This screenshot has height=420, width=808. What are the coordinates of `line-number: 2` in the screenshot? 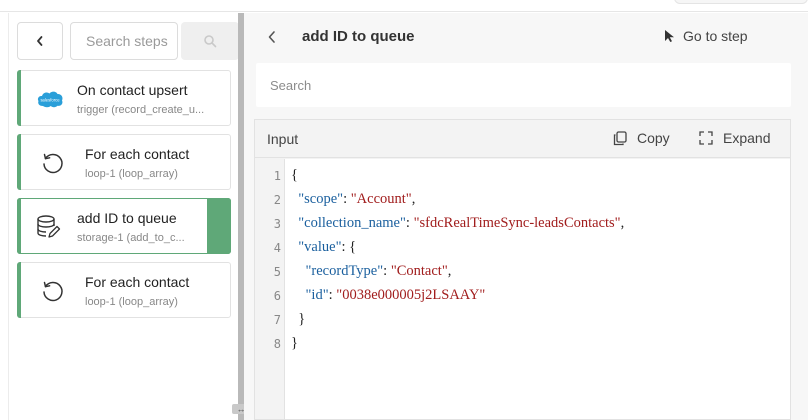 It's located at (277, 200).